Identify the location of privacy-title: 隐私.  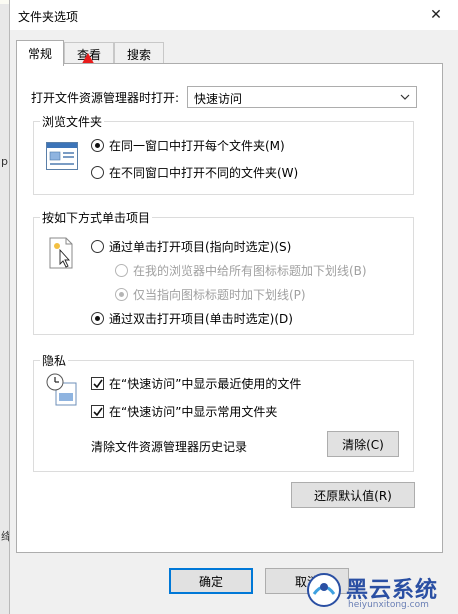
(54, 360).